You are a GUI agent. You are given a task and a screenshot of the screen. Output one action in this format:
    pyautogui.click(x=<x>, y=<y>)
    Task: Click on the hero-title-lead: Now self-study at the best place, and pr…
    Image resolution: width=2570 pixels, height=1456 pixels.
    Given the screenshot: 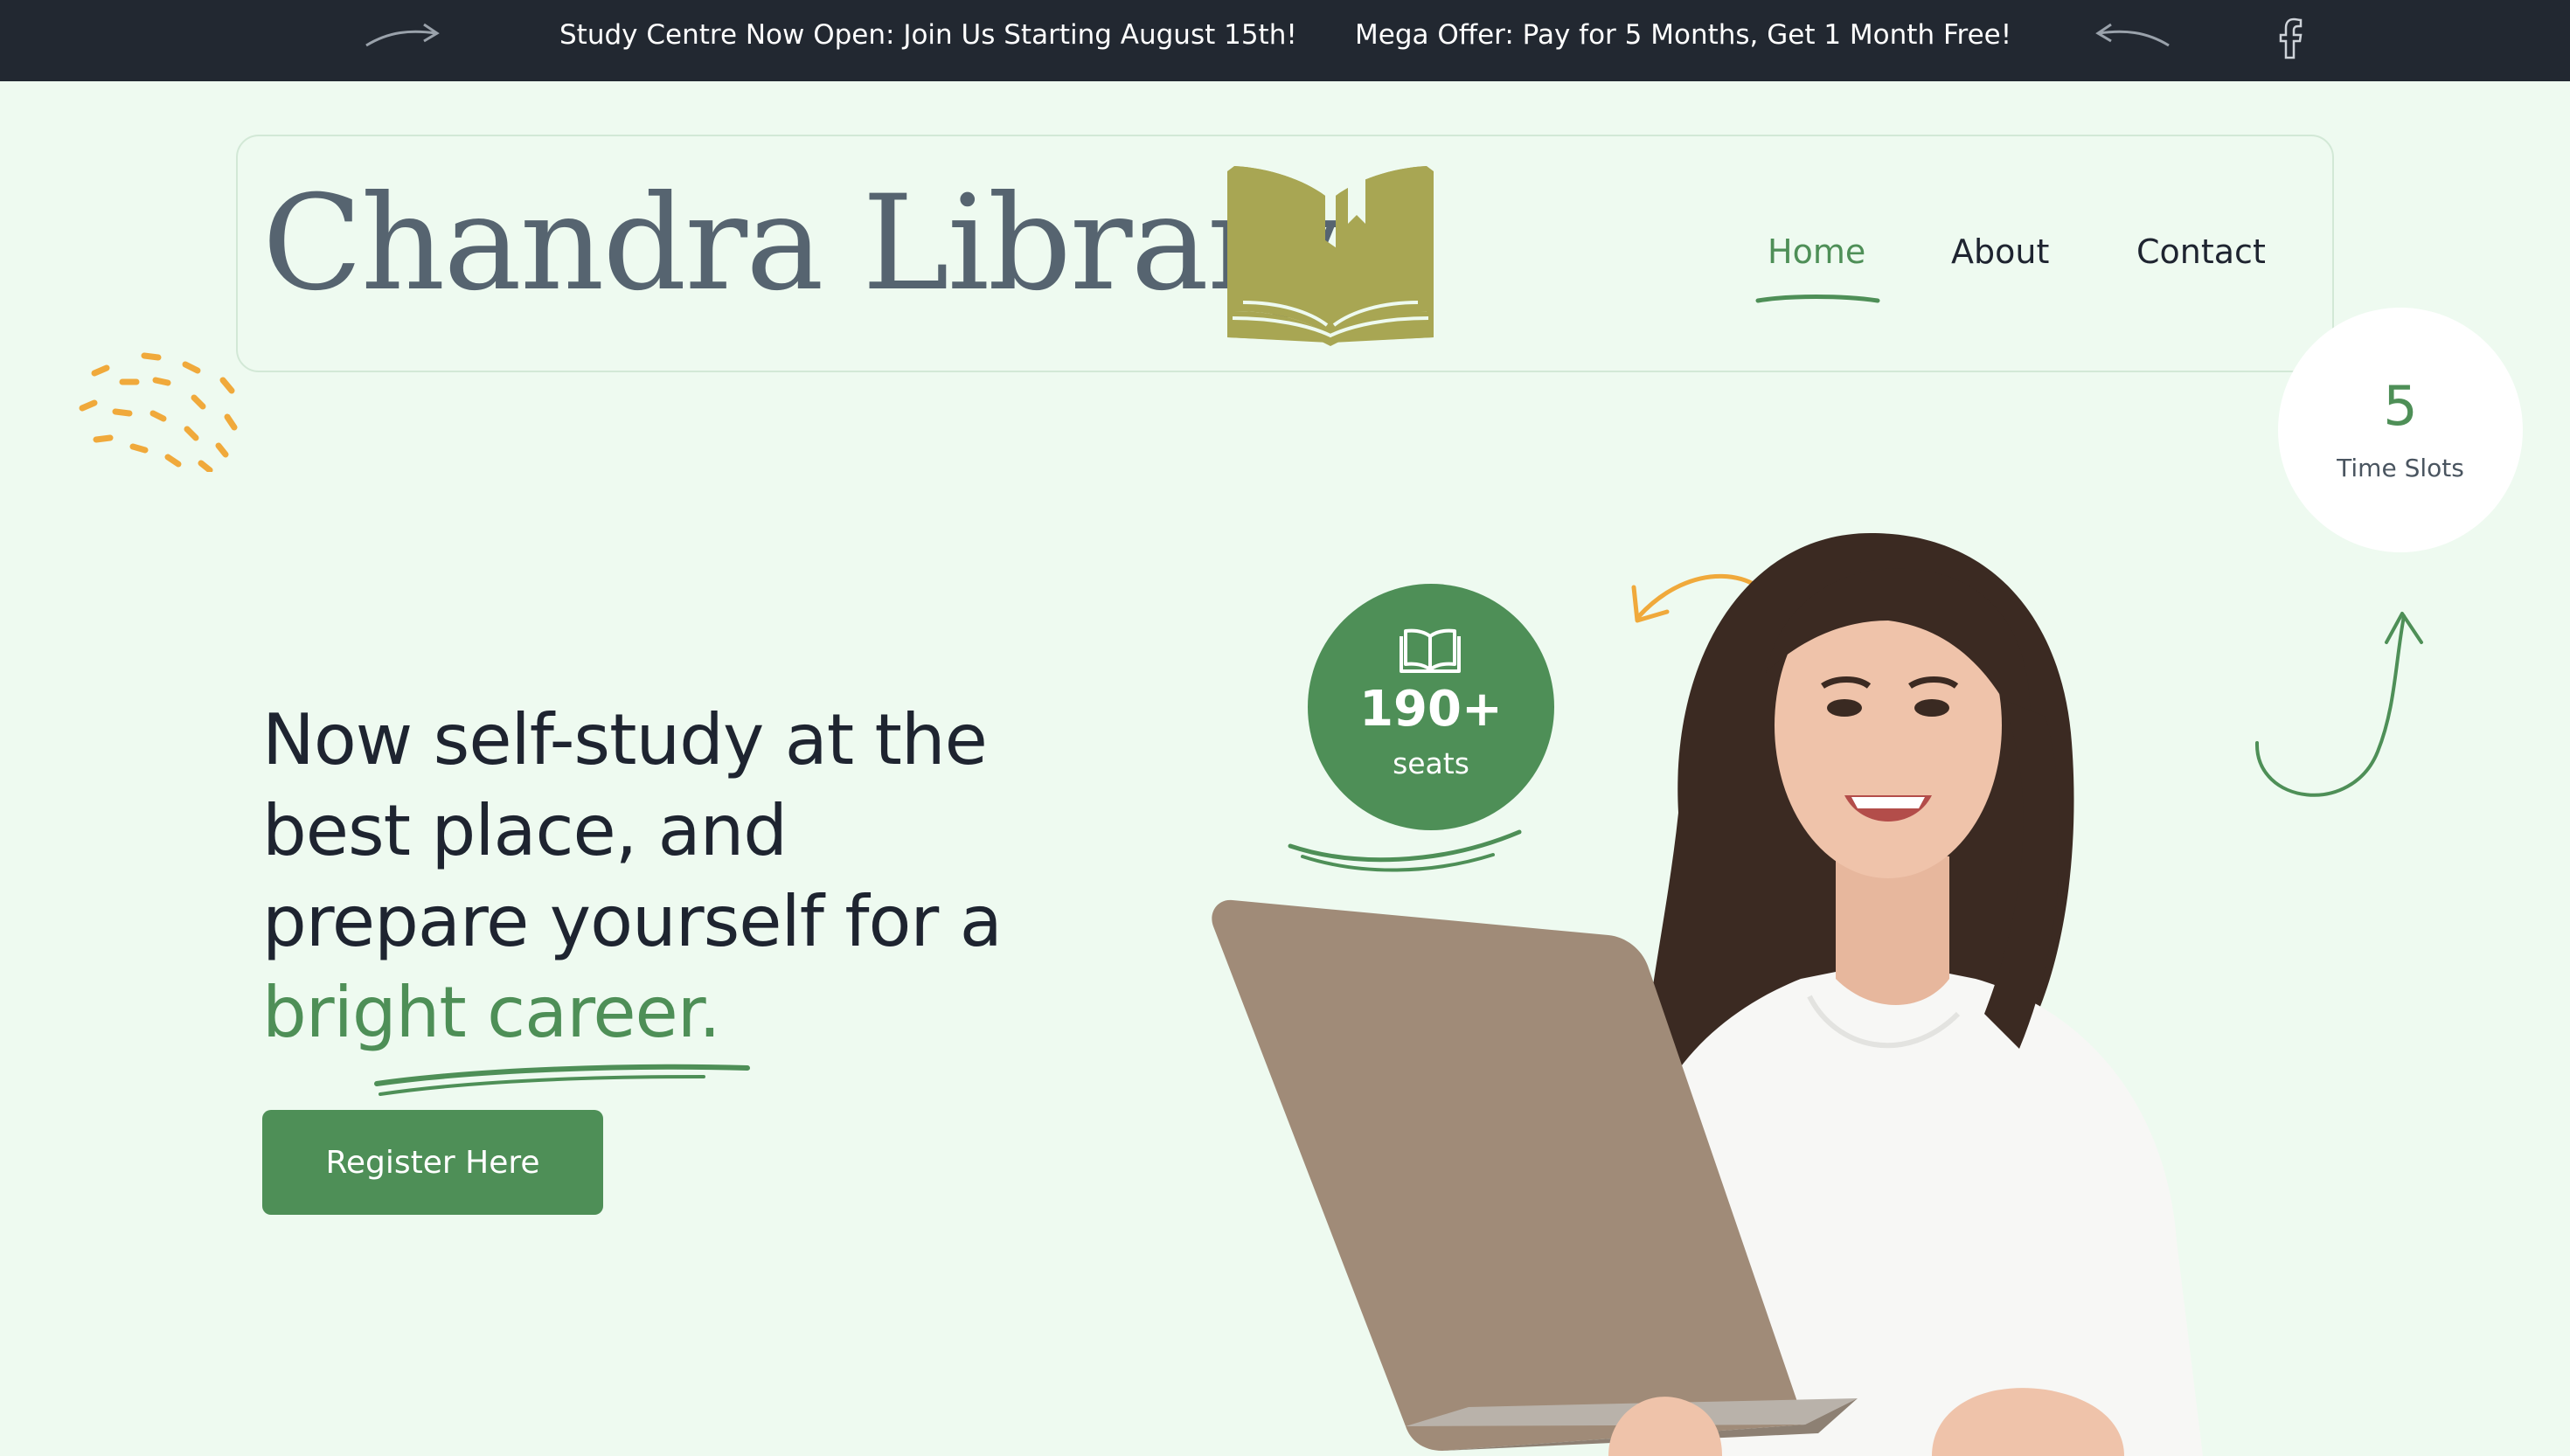 What is the action you would take?
    pyautogui.click(x=632, y=830)
    